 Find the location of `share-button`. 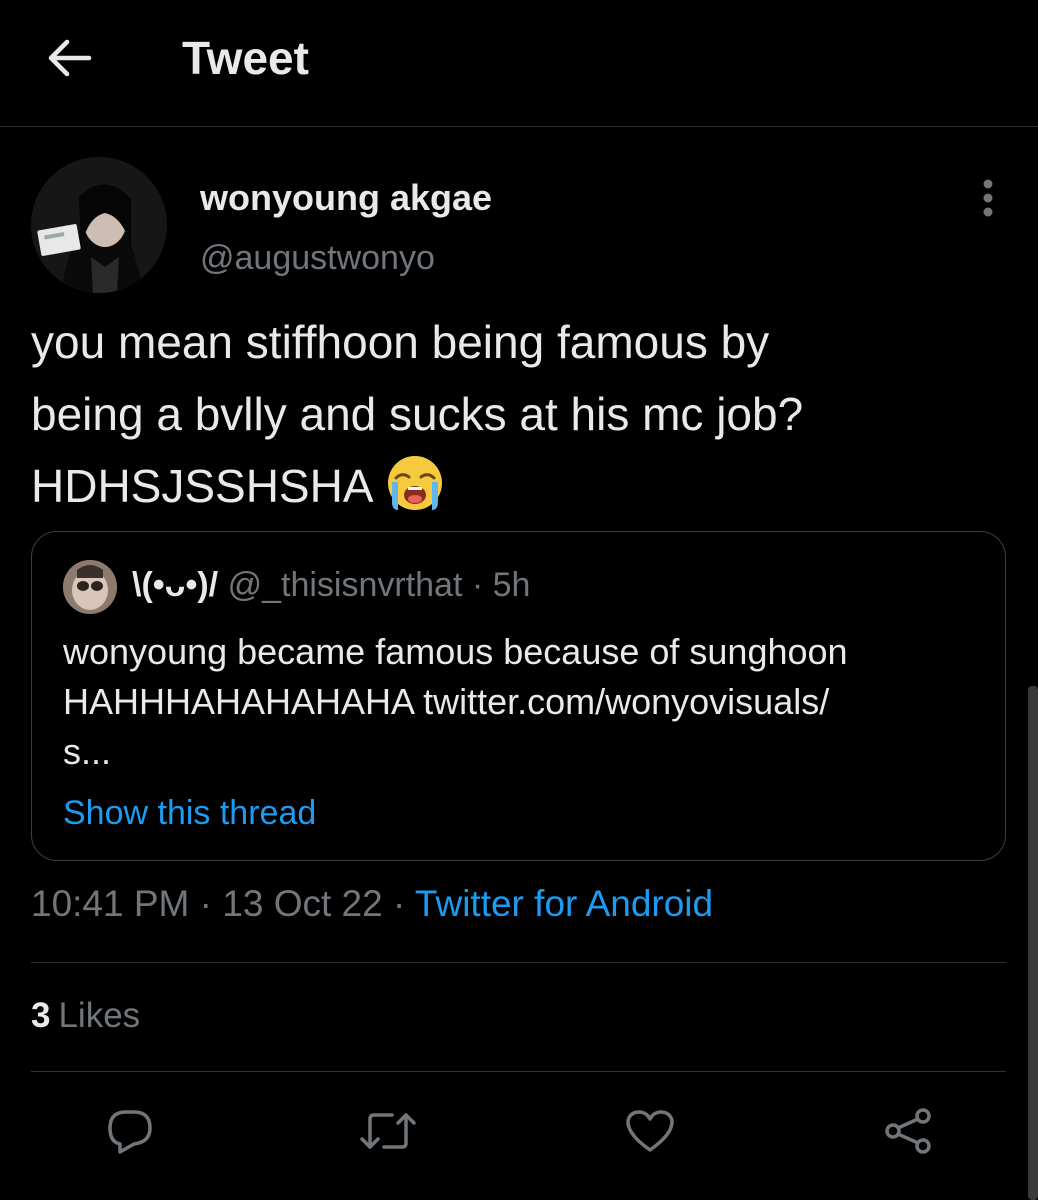

share-button is located at coordinates (908, 1131).